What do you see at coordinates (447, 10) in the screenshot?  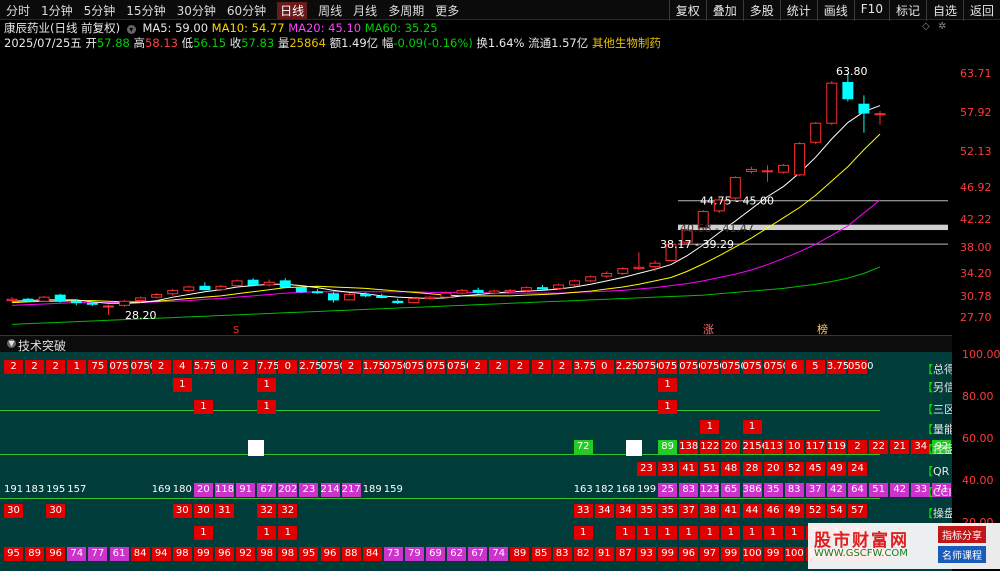 I see `period-tab: 更多` at bounding box center [447, 10].